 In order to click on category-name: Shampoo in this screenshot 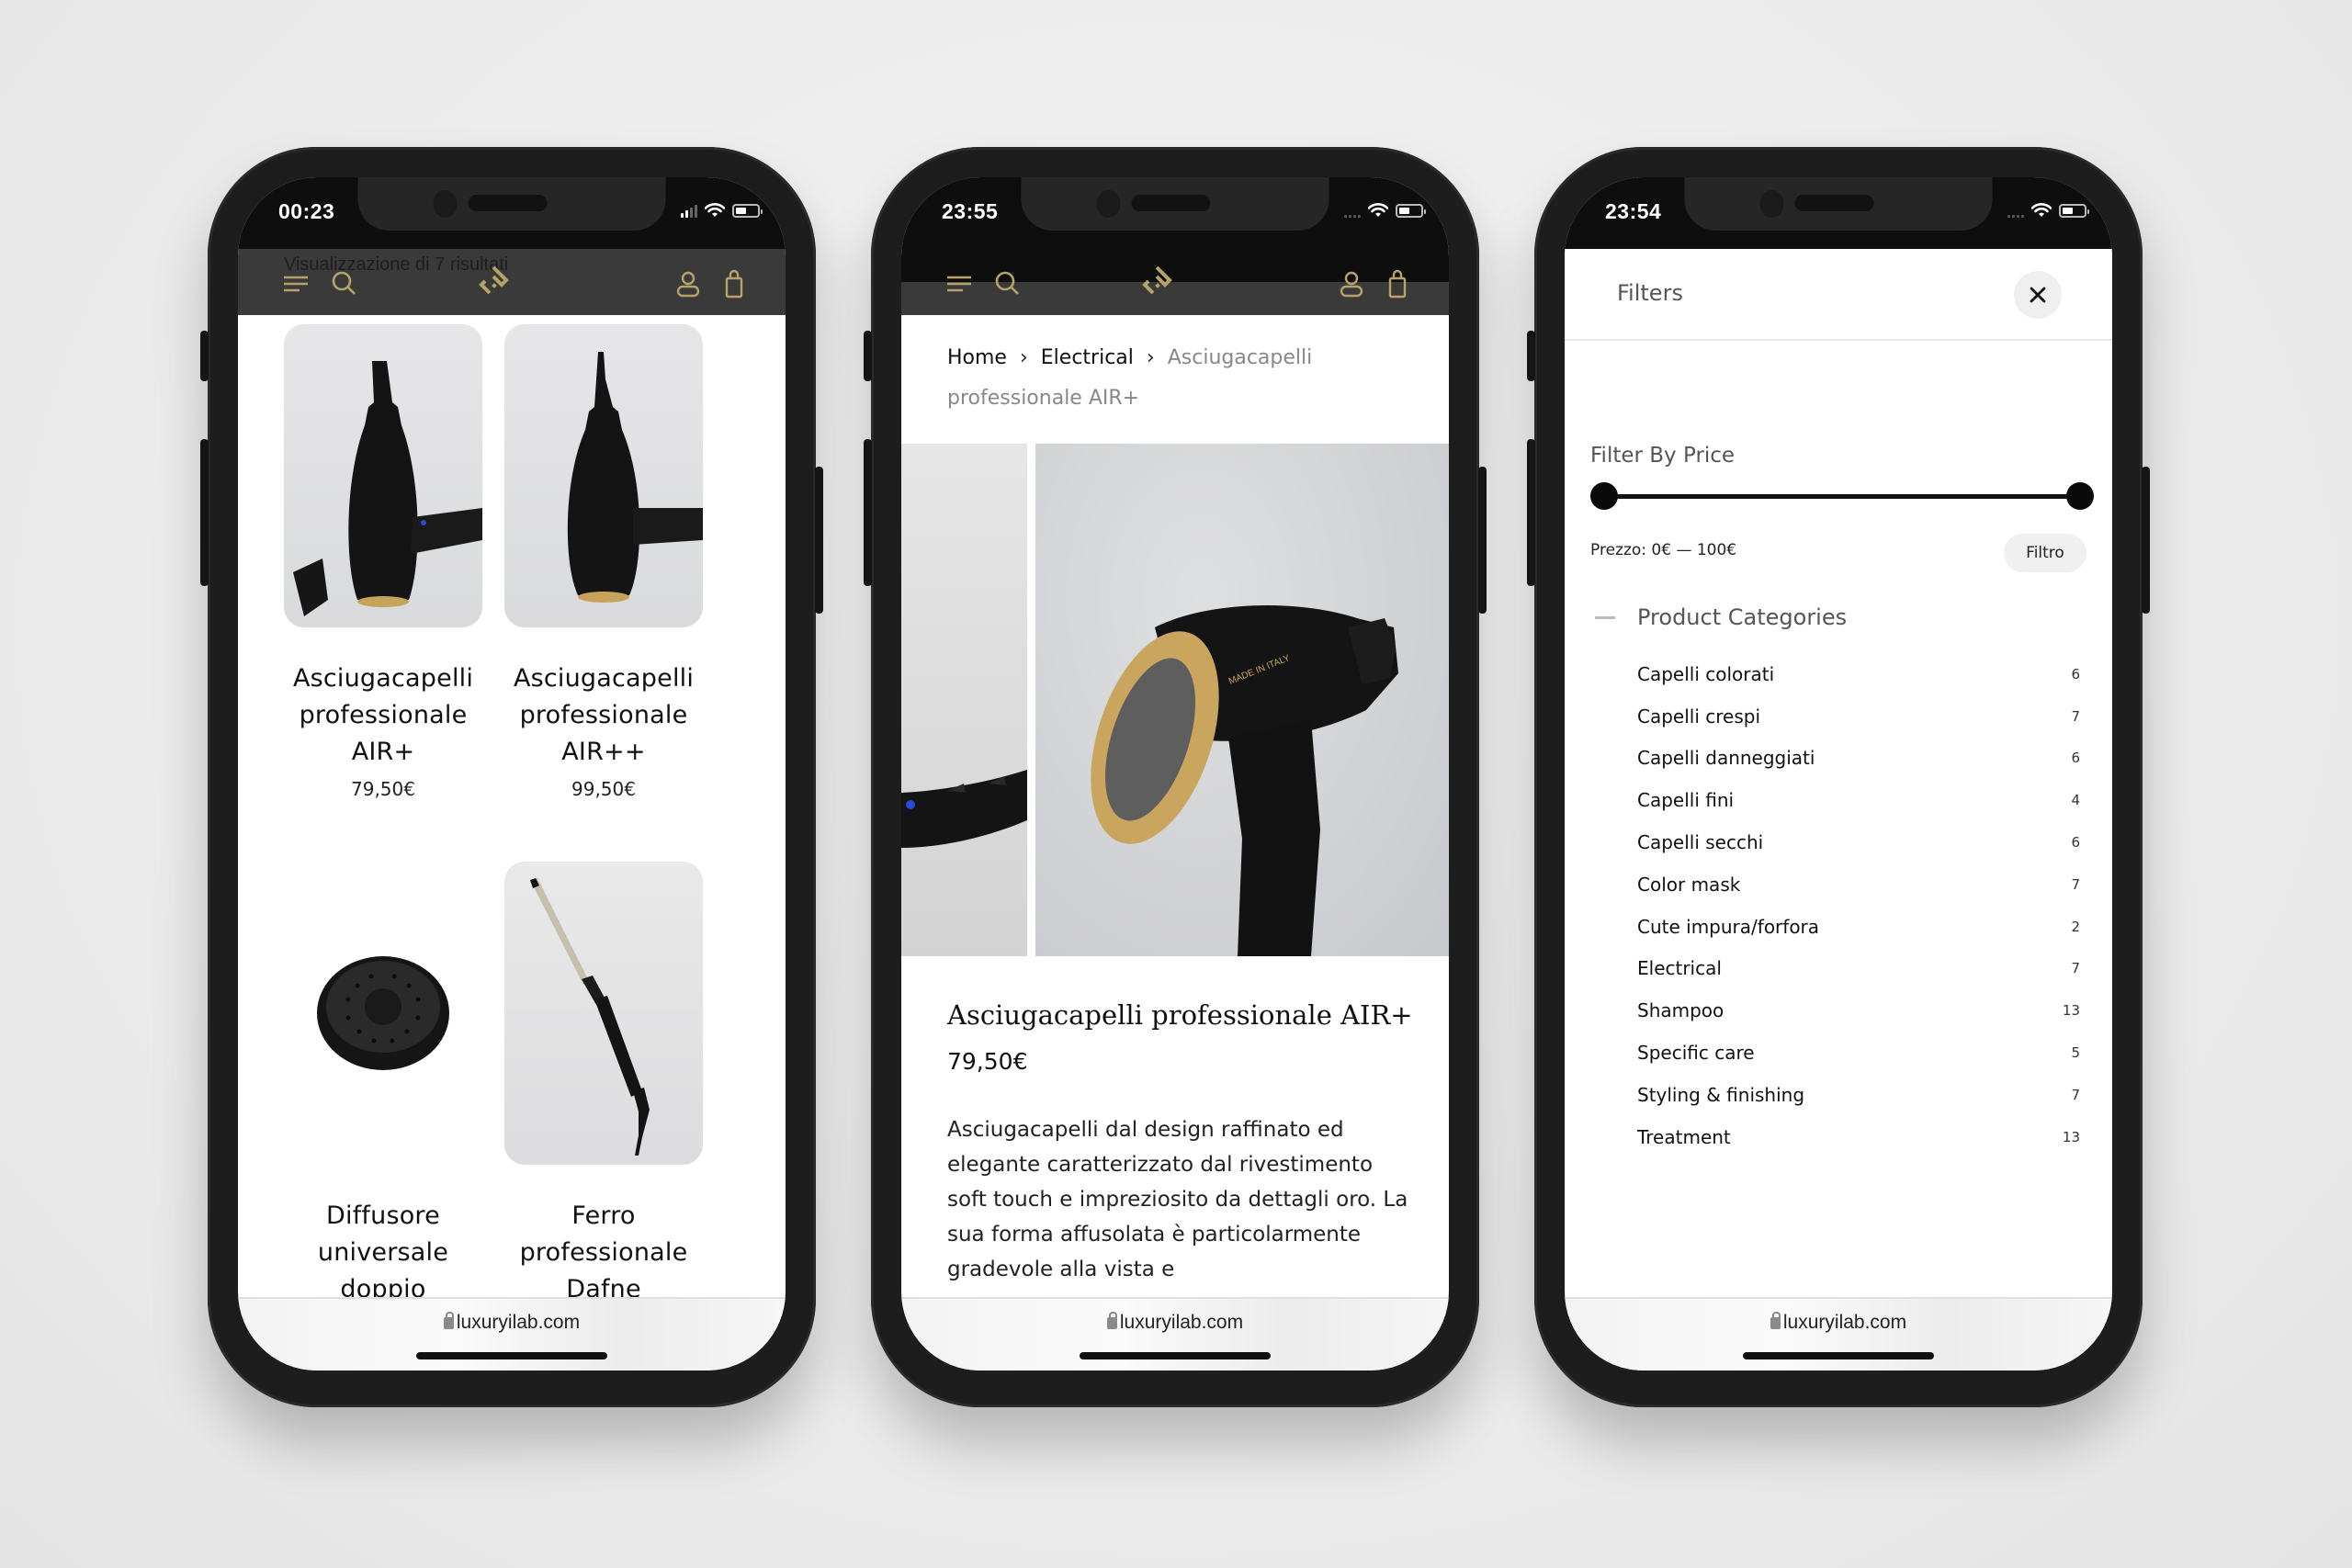, I will do `click(1680, 1010)`.